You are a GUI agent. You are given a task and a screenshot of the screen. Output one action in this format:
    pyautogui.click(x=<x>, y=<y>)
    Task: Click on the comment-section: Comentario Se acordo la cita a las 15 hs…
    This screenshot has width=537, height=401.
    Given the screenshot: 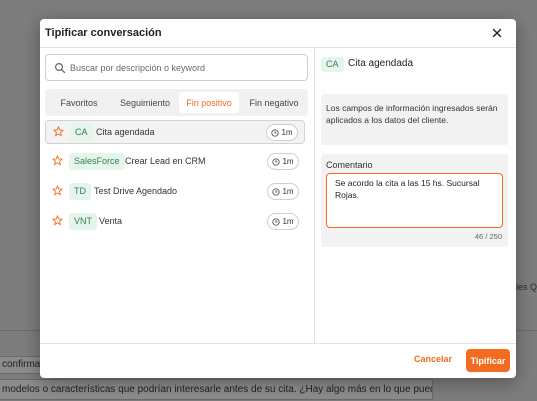 What is the action you would take?
    pyautogui.click(x=414, y=200)
    